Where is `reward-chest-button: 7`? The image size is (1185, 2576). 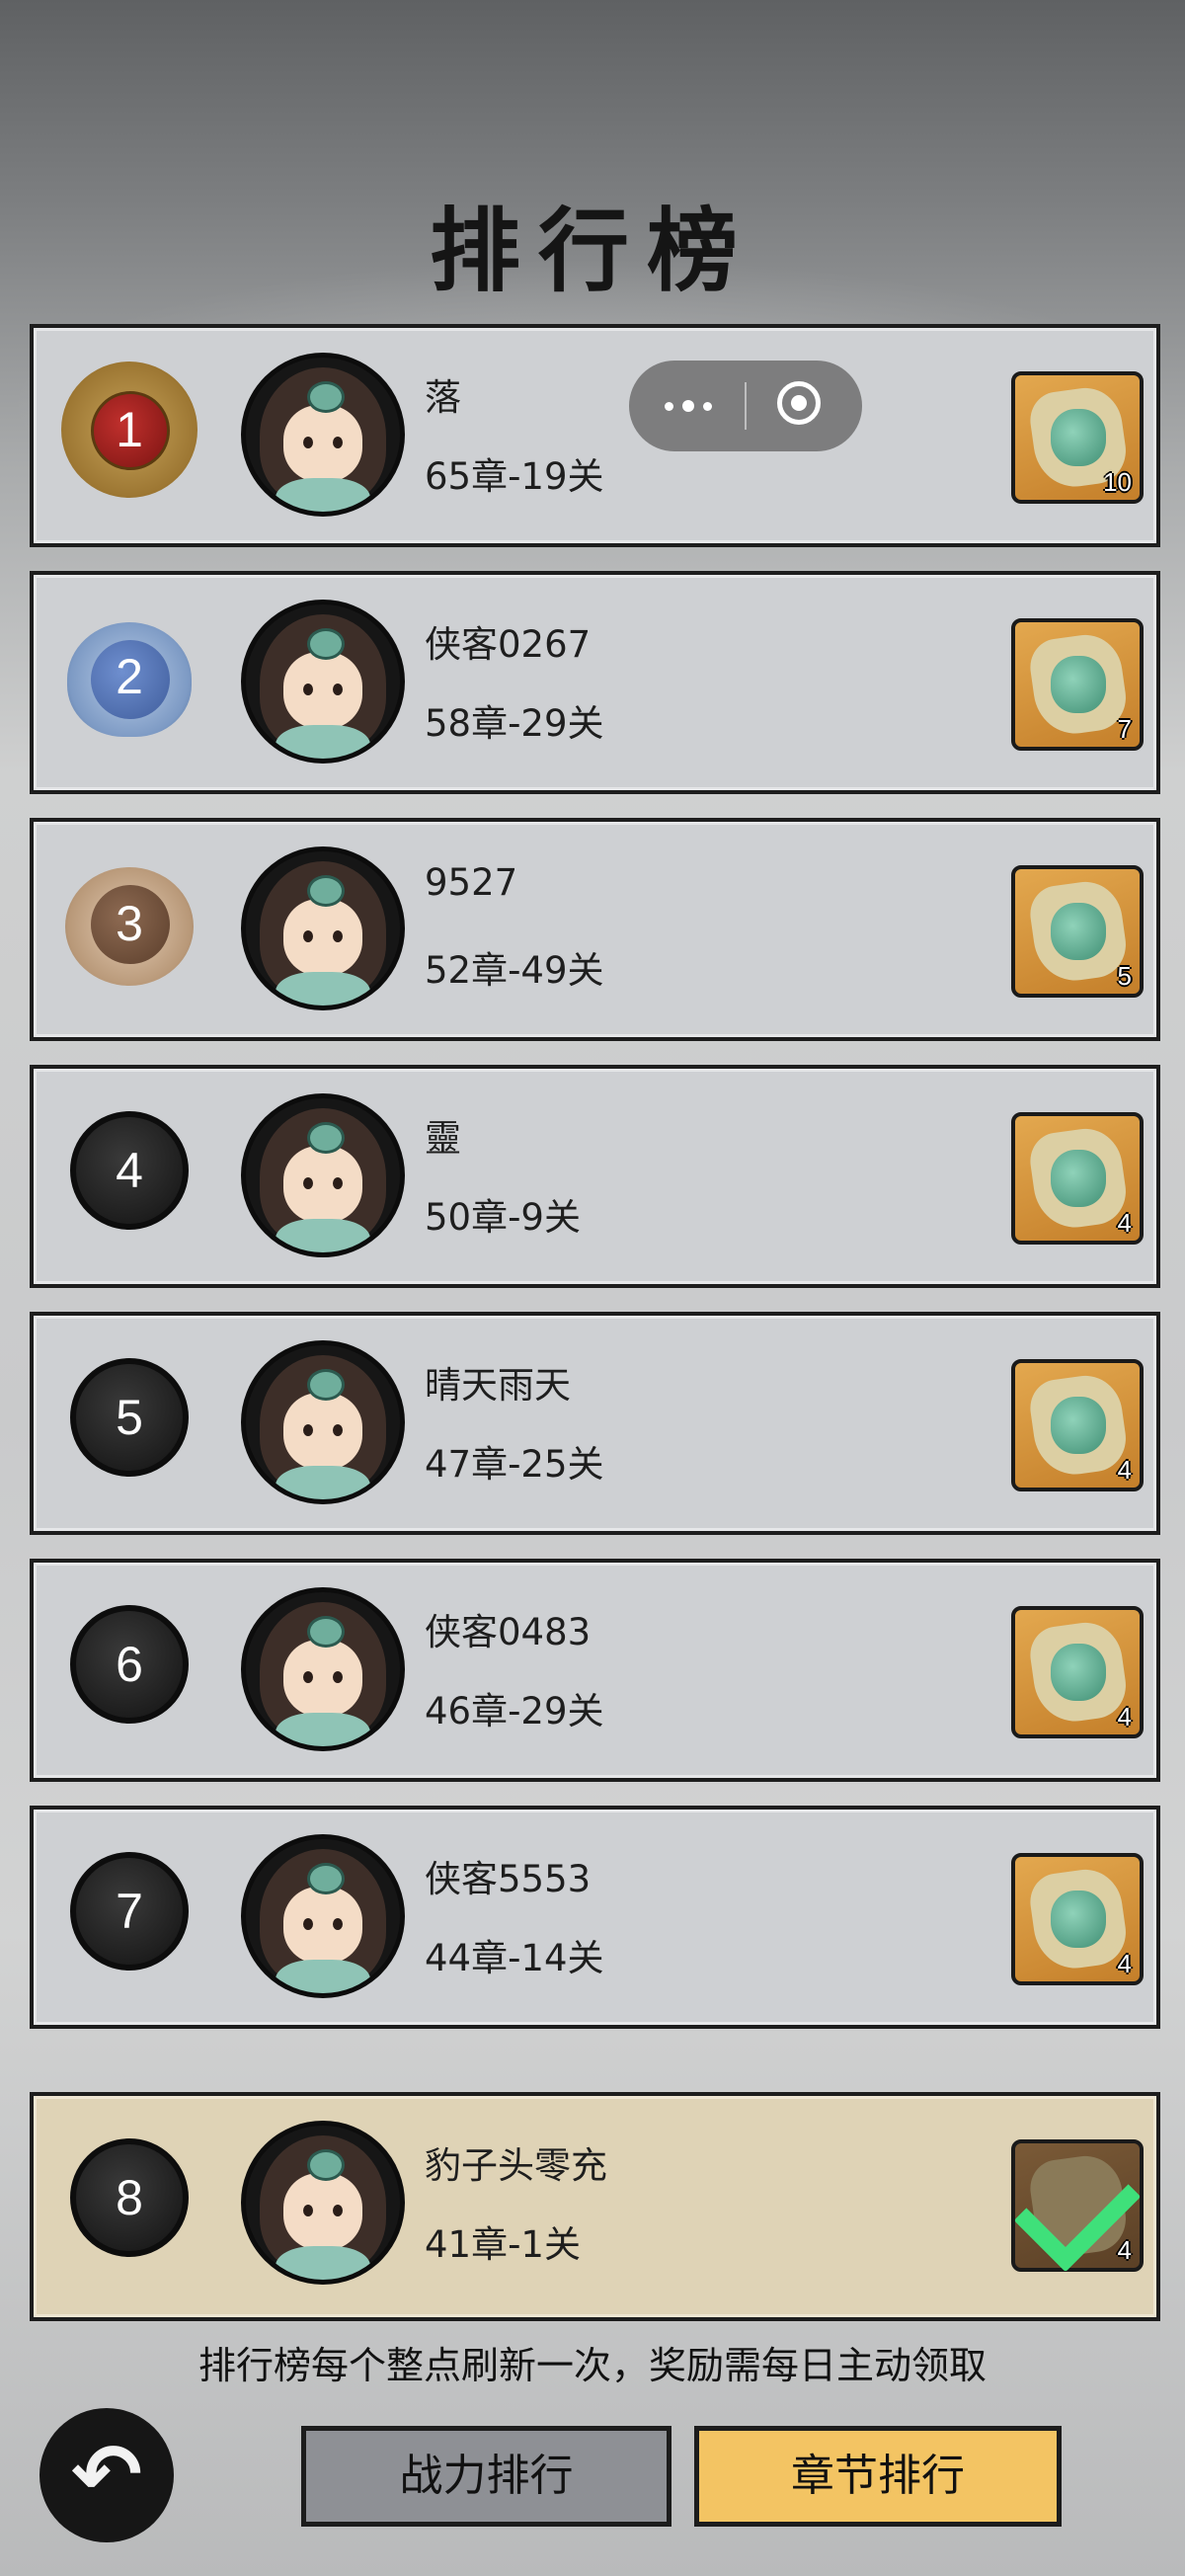 reward-chest-button: 7 is located at coordinates (1077, 684).